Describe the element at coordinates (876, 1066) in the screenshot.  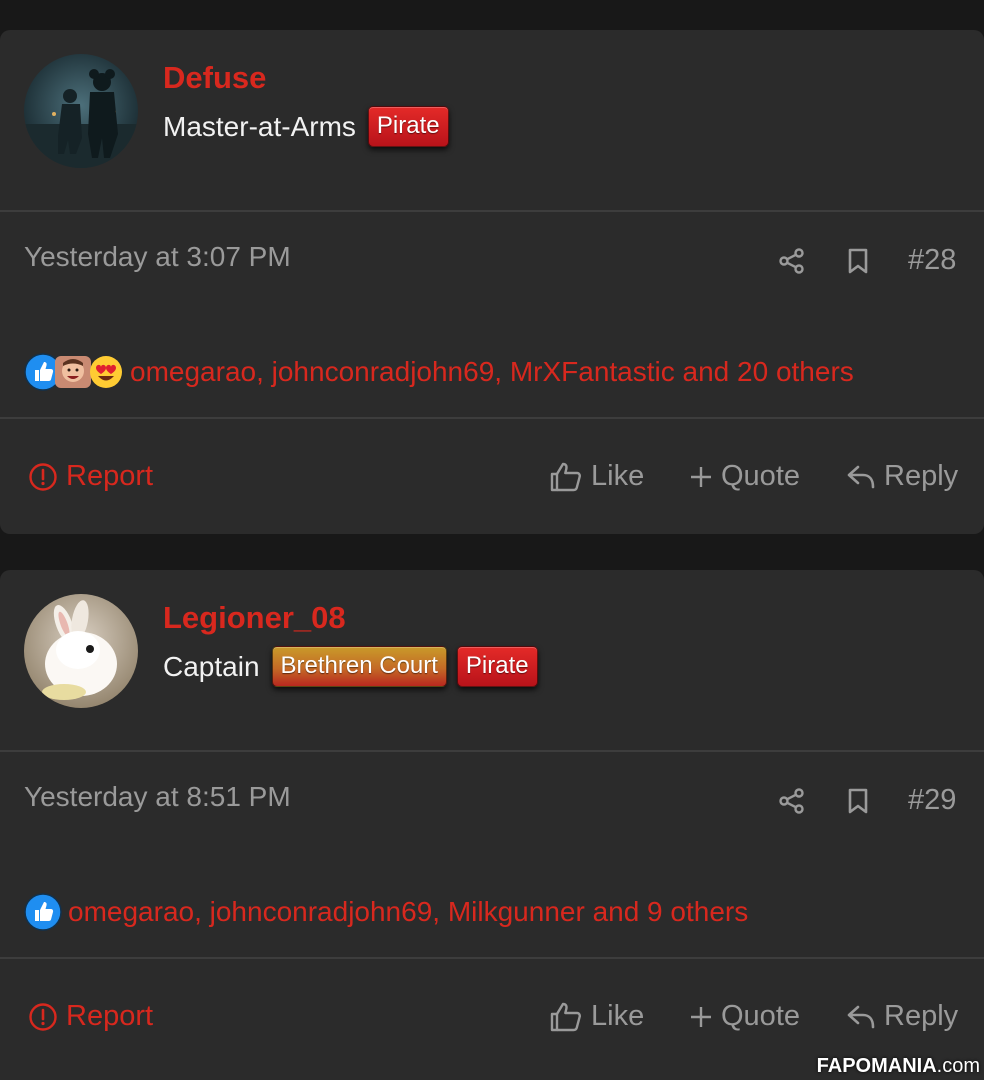
I see `watermark-brand: FAPOMANIA` at that location.